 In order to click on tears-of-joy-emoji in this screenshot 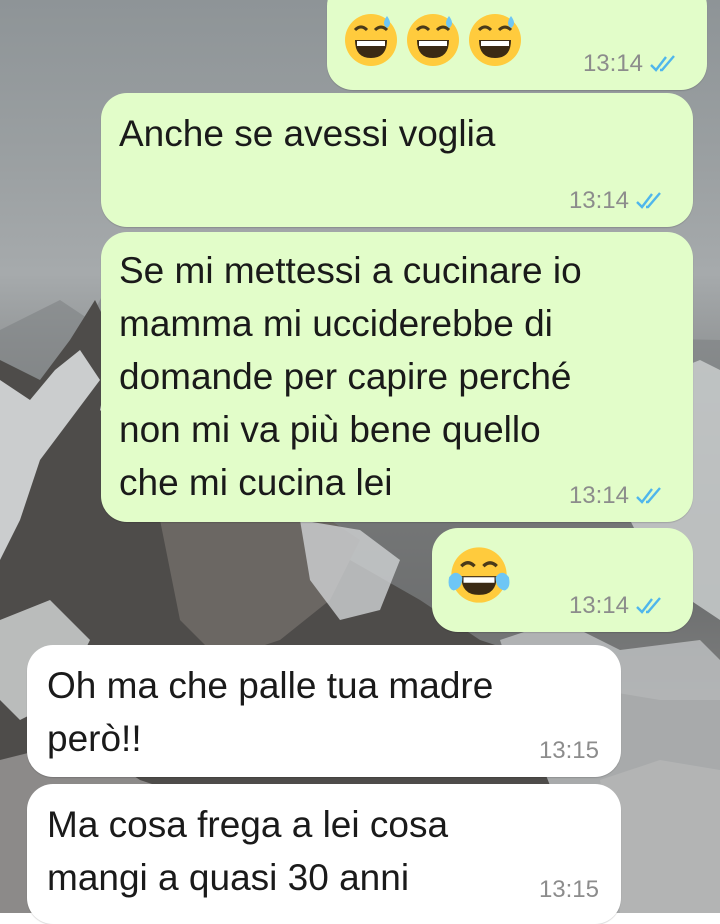, I will do `click(479, 575)`.